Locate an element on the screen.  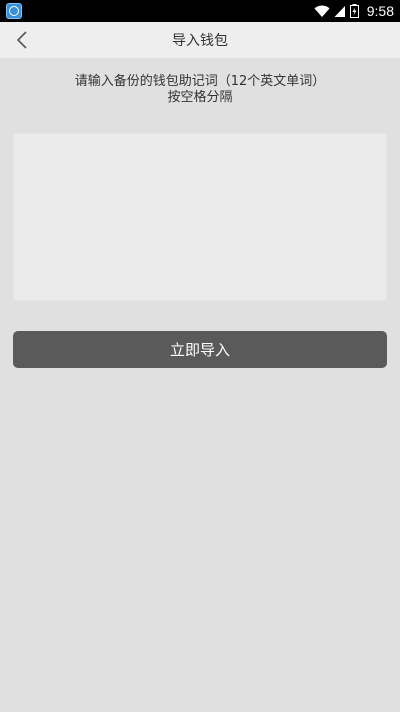
battery-icon is located at coordinates (354, 11).